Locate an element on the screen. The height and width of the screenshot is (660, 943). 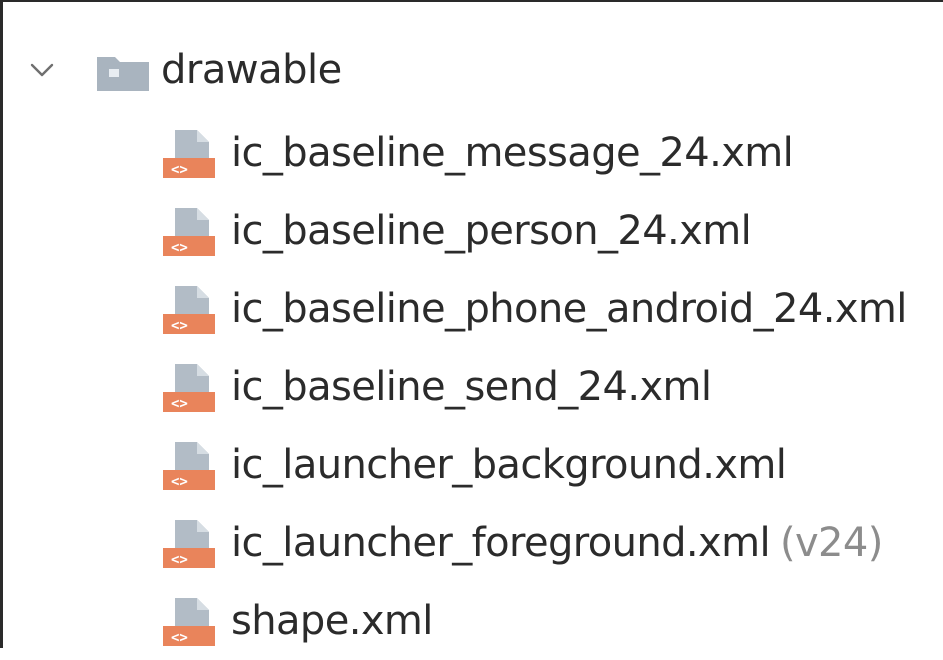
file-name: ic_baseline_phone_android_24.xml is located at coordinates (569, 309).